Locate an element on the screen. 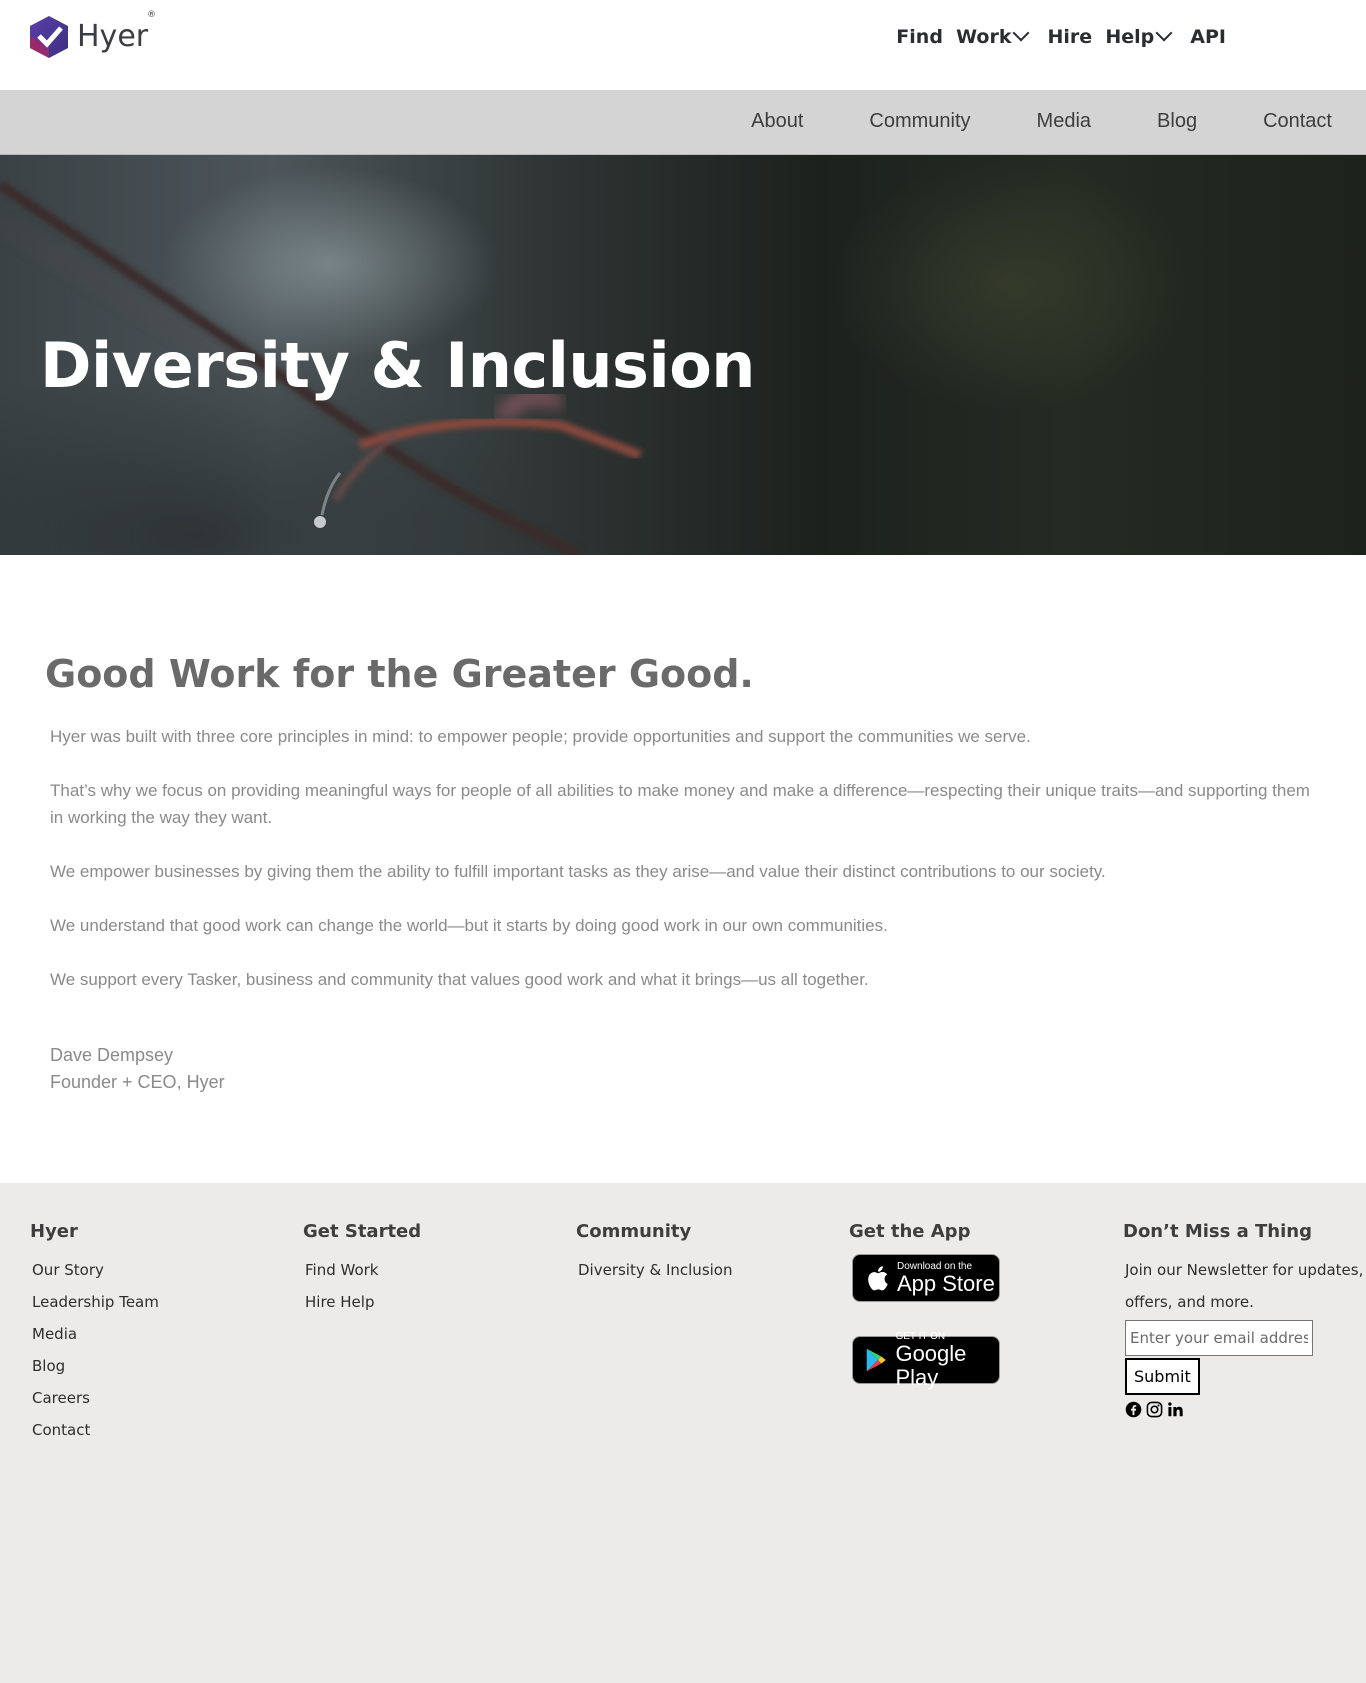  nav-find-work-label: Find Work is located at coordinates (954, 37).